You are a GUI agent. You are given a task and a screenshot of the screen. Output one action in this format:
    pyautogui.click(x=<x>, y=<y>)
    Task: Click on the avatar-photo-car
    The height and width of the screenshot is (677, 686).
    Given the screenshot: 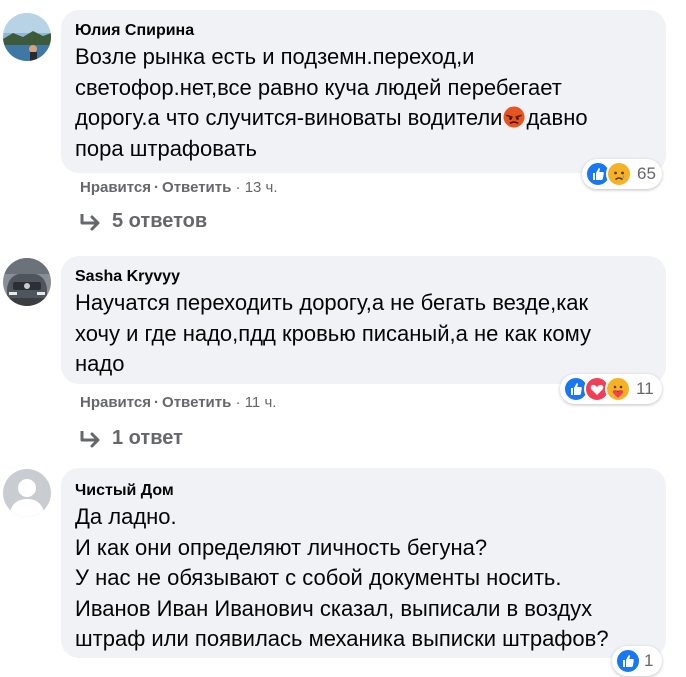 What is the action you would take?
    pyautogui.click(x=27, y=282)
    